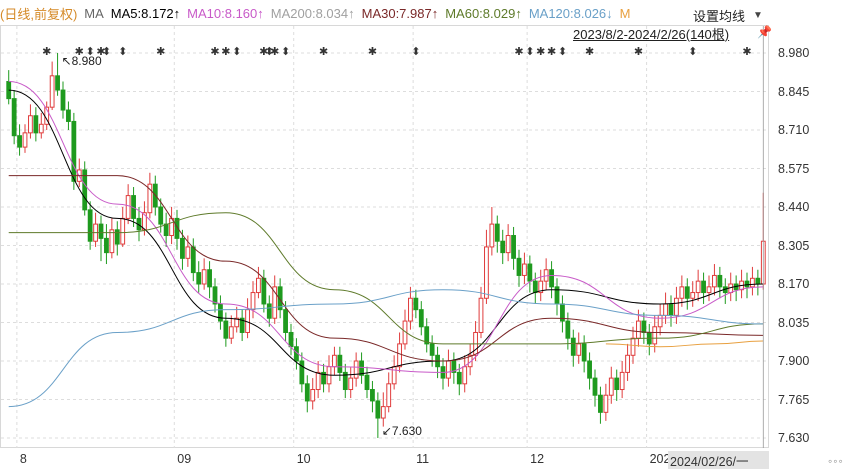  I want to click on y-tick-label: 7.765, so click(794, 399).